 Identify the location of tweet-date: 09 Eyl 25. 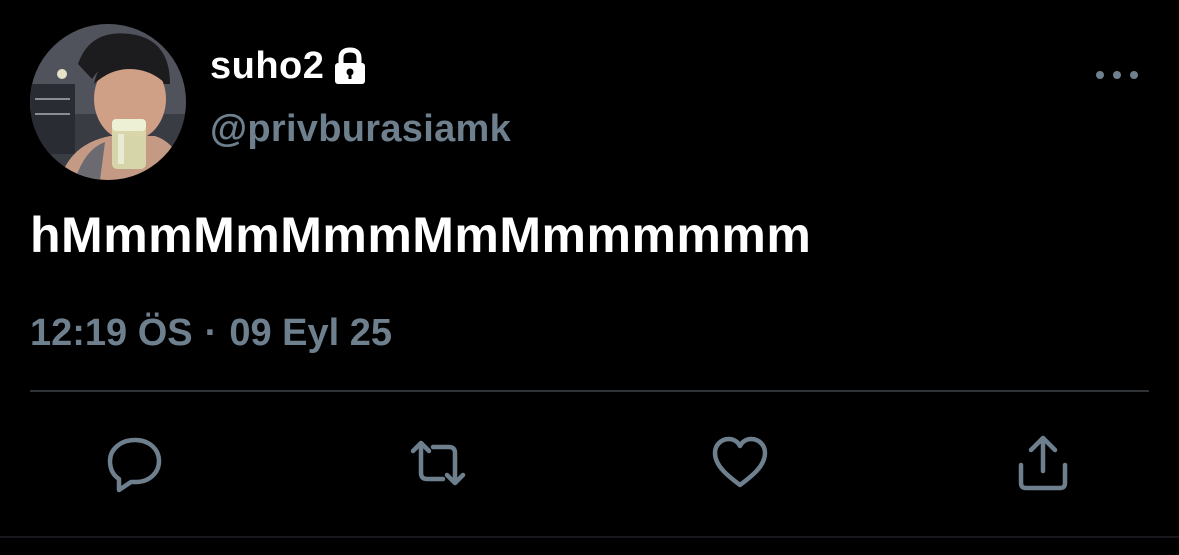
(310, 333).